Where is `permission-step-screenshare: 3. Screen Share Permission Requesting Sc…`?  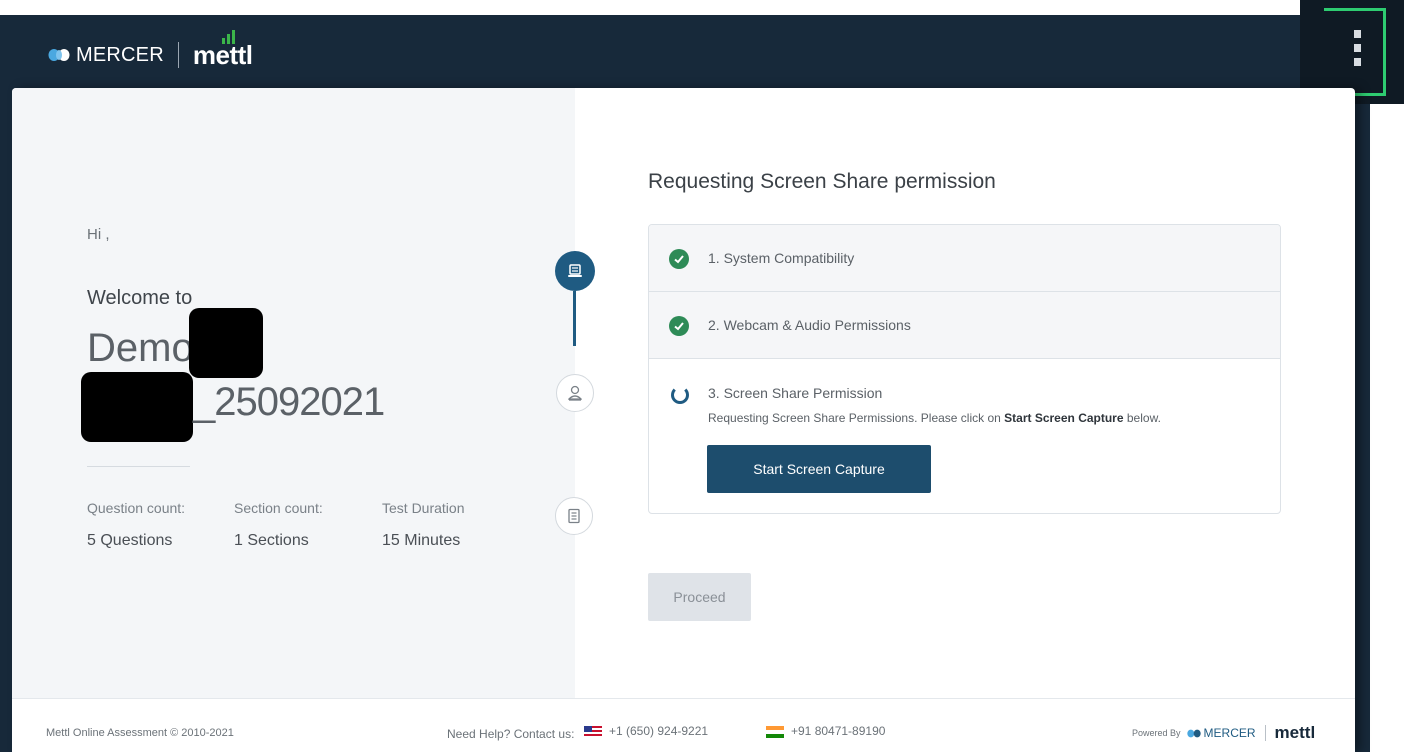
permission-step-screenshare: 3. Screen Share Permission Requesting Sc… is located at coordinates (964, 436).